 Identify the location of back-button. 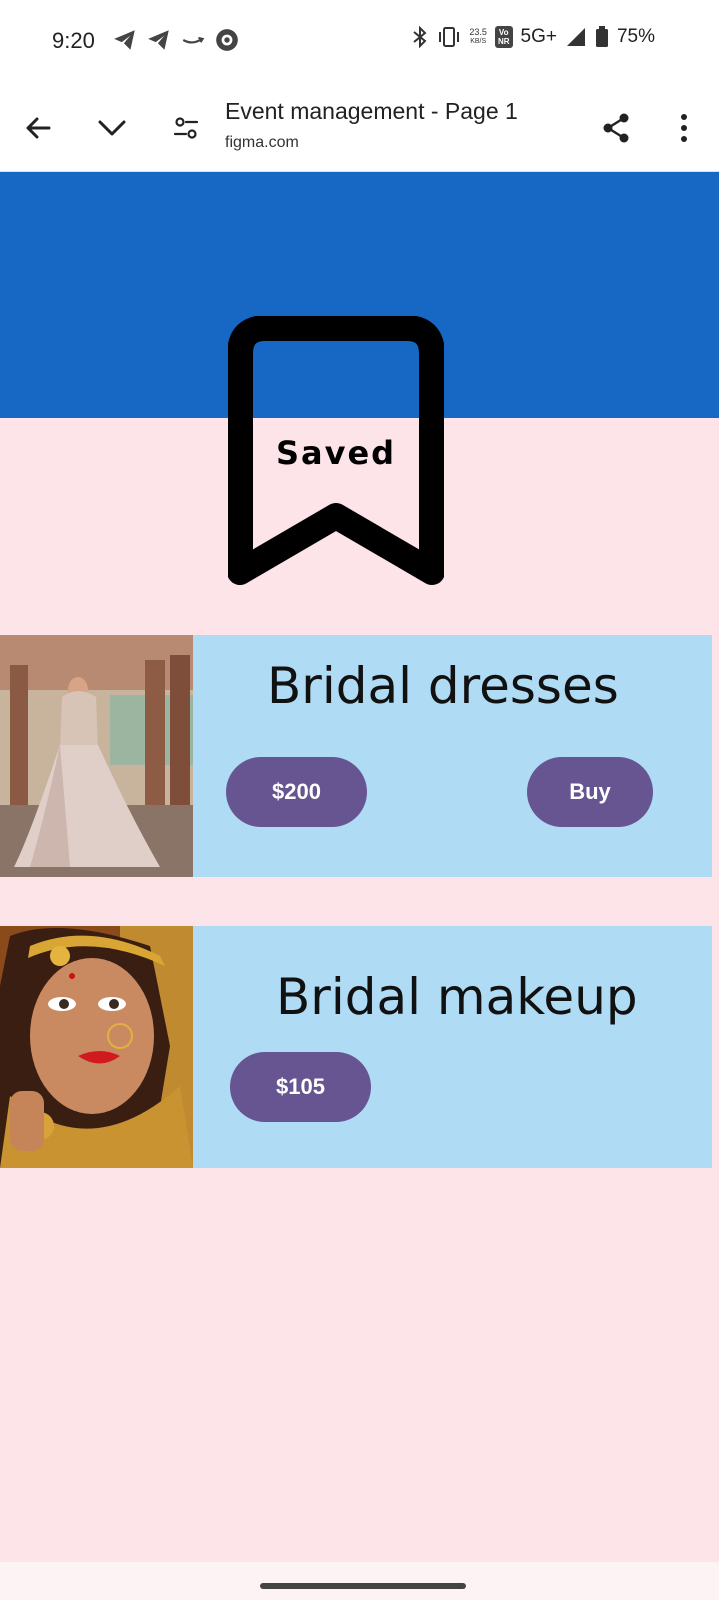
(38, 128).